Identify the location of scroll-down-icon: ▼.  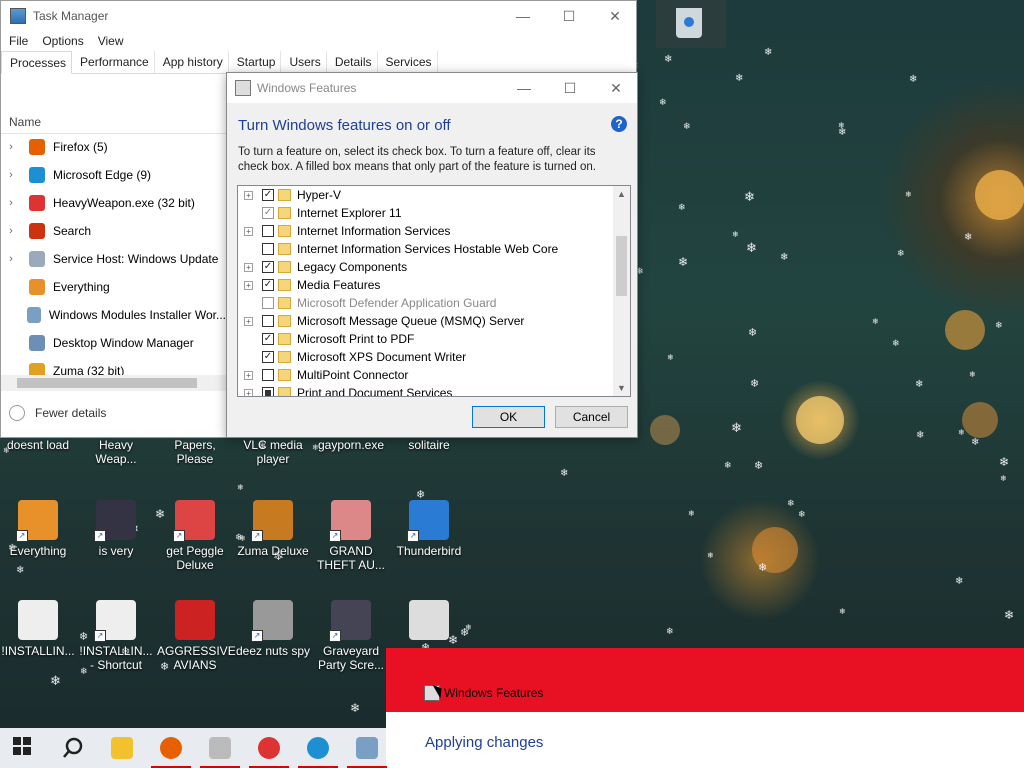
(621, 388).